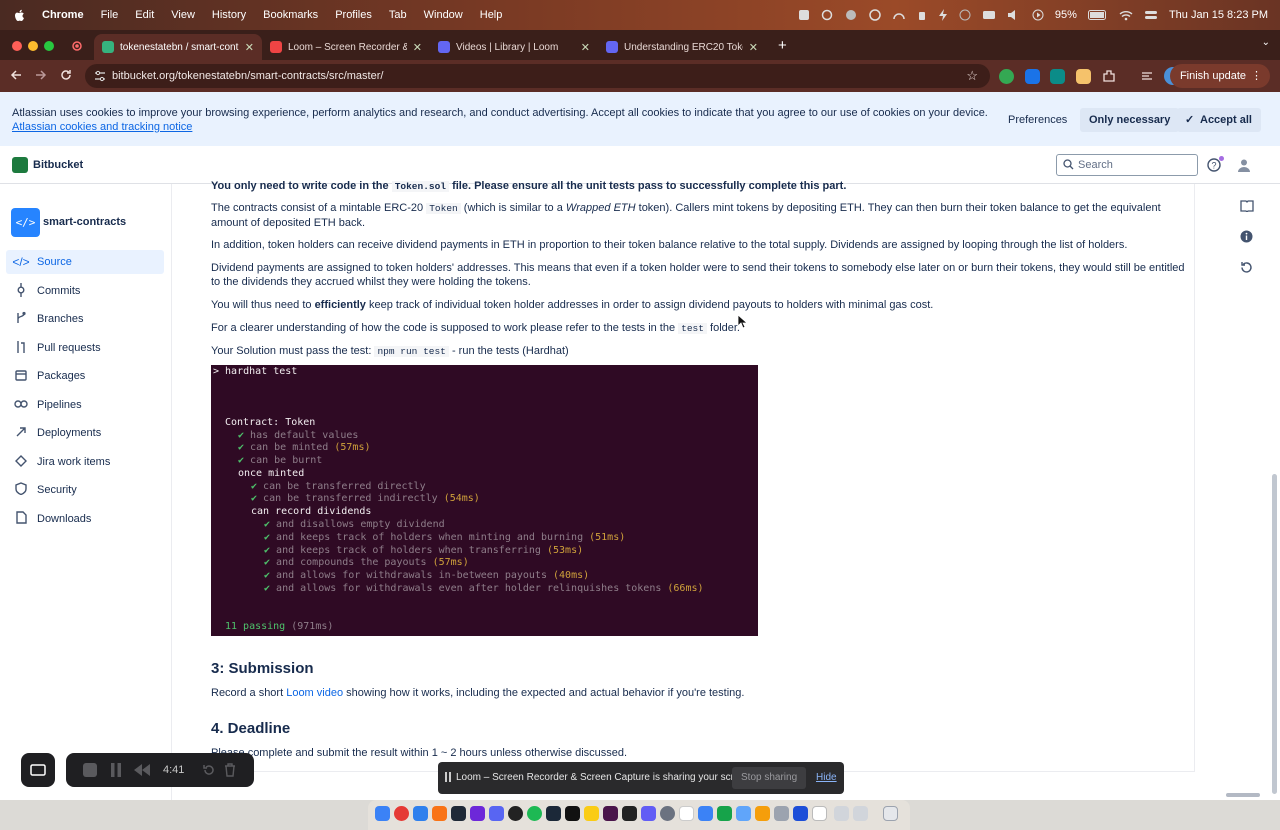 Image resolution: width=1280 pixels, height=830 pixels. What do you see at coordinates (17, 46) in the screenshot?
I see `window-close-button` at bounding box center [17, 46].